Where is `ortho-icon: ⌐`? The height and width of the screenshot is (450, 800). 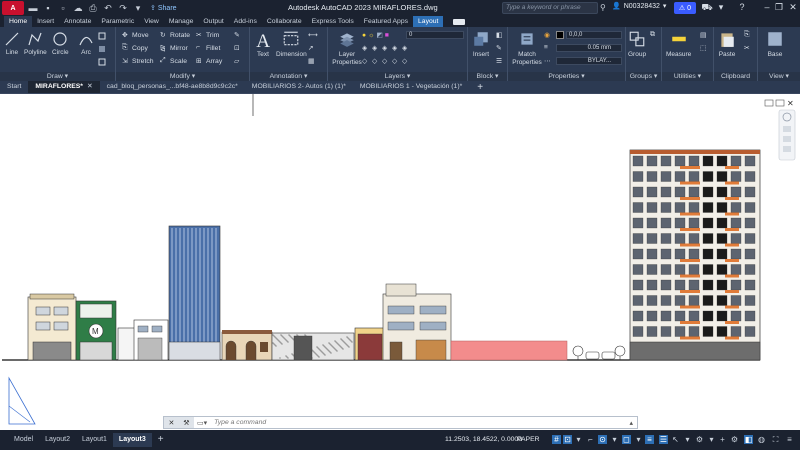 ortho-icon: ⌐ is located at coordinates (590, 439).